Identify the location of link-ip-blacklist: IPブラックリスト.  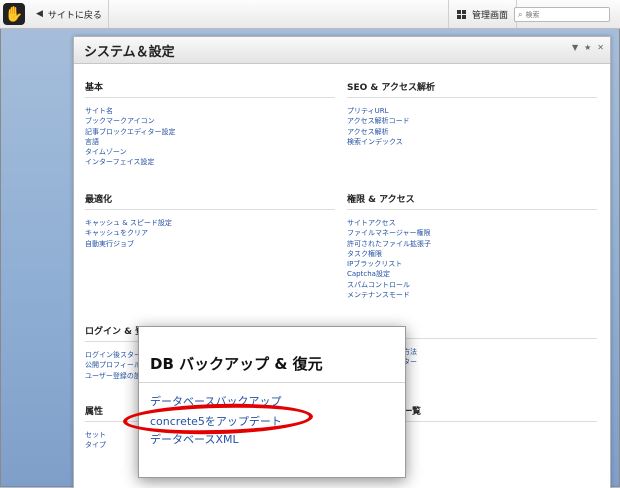
(472, 264).